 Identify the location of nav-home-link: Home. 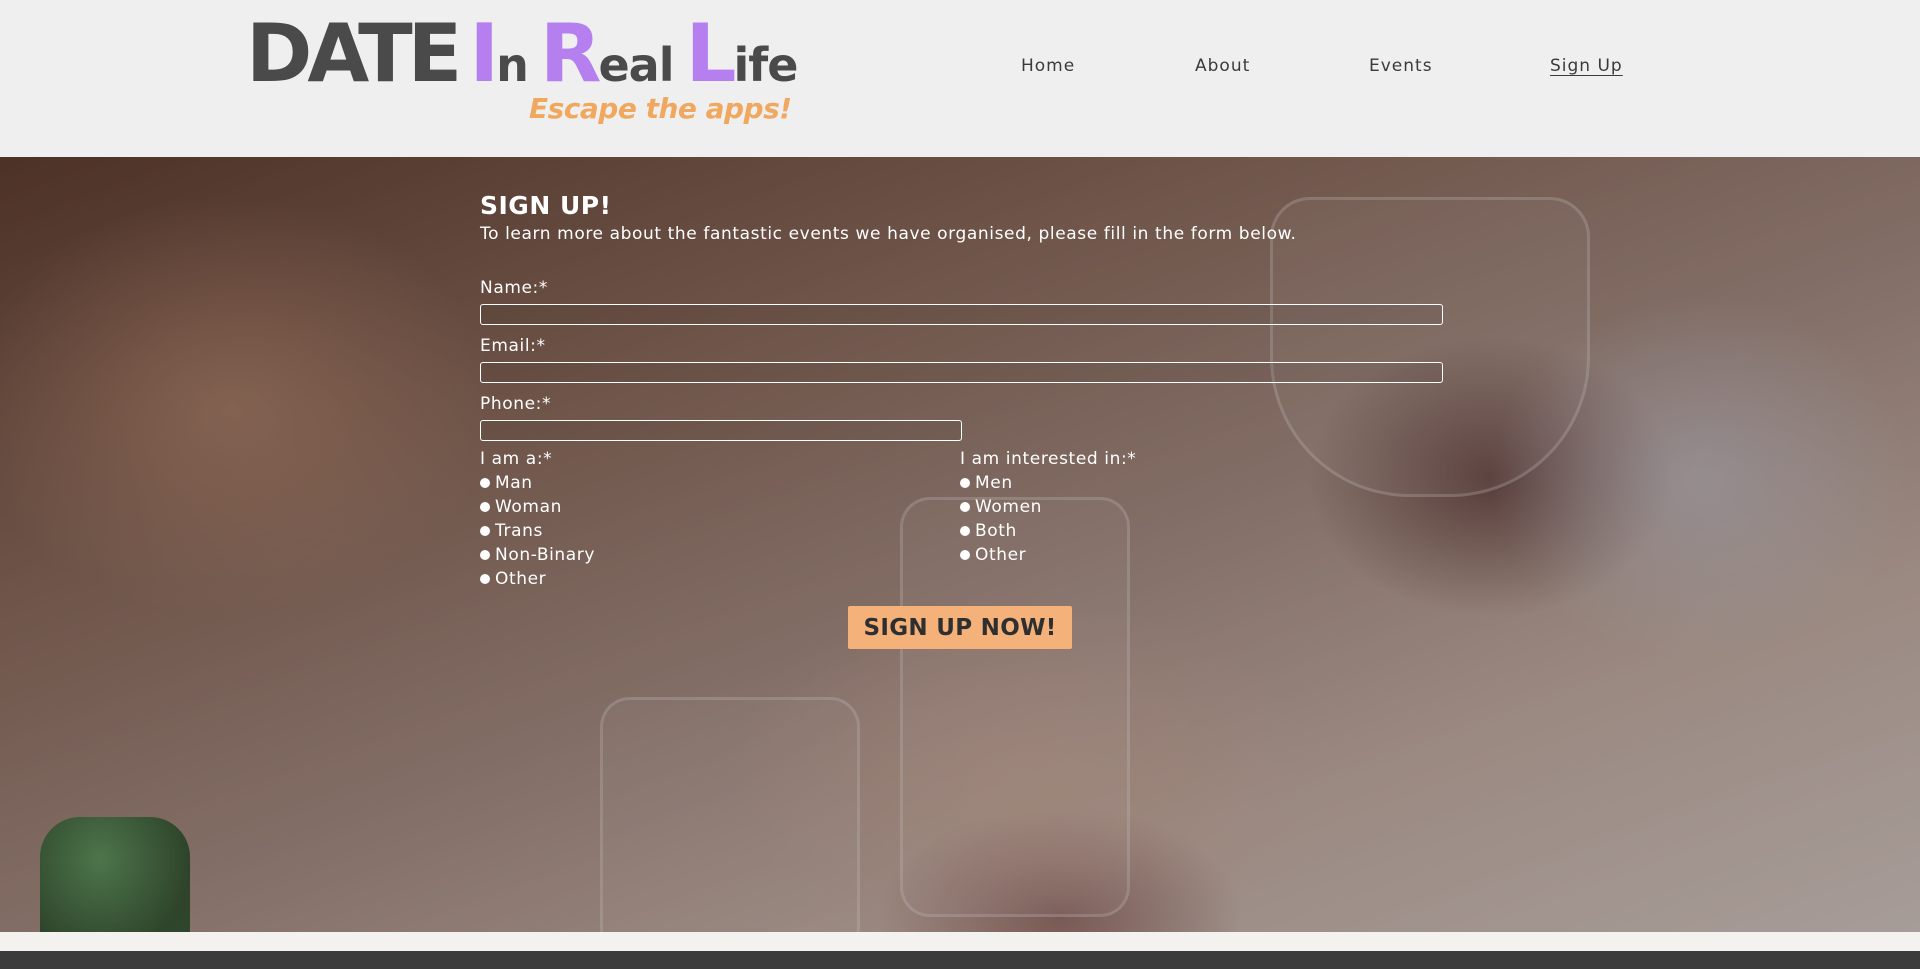
(1048, 68).